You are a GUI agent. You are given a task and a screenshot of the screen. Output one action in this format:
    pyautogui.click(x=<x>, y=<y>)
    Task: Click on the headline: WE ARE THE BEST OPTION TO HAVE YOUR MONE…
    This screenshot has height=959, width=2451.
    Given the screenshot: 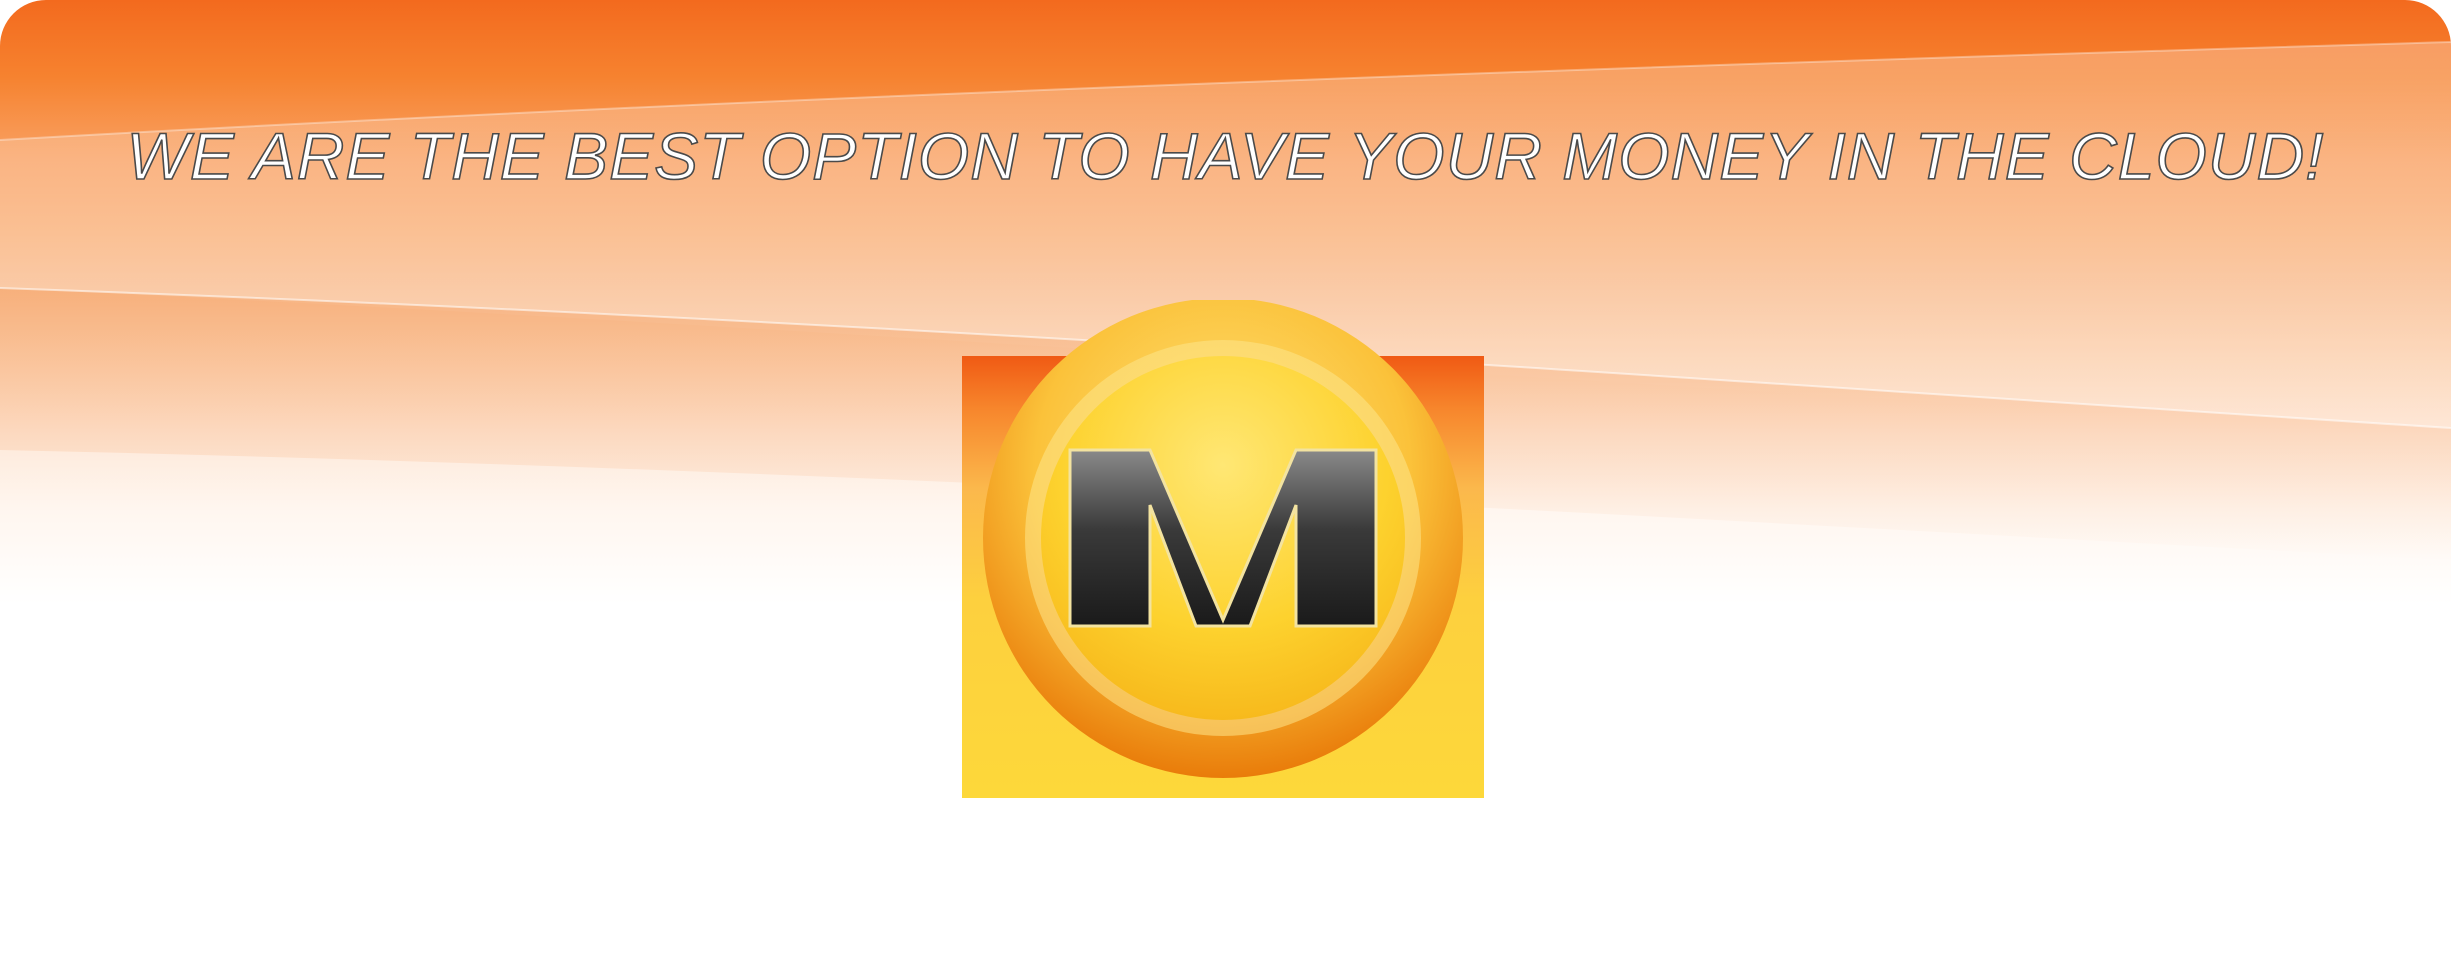 What is the action you would take?
    pyautogui.click(x=1225, y=156)
    